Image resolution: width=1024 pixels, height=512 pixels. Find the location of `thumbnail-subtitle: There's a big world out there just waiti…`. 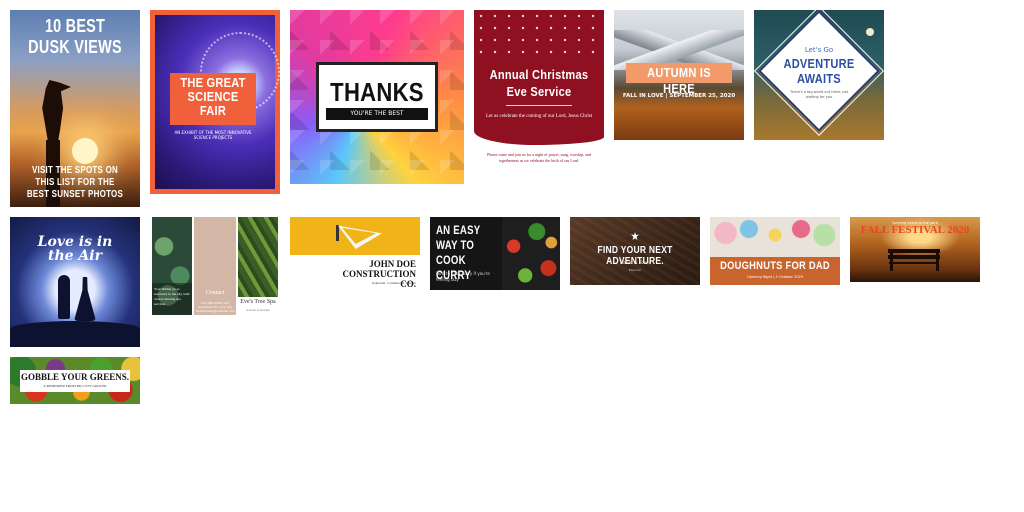

thumbnail-subtitle: There's a big world out there just waiti… is located at coordinates (819, 94).